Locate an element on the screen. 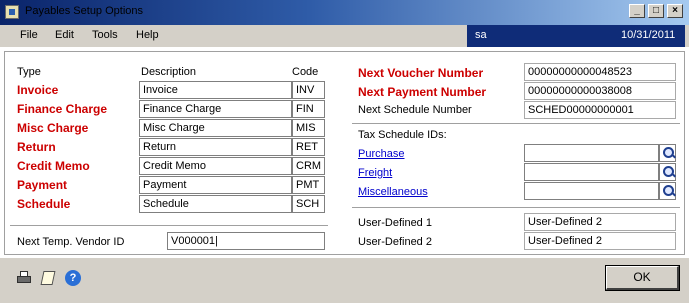 This screenshot has height=303, width=689. type-label-invoice: Invoice is located at coordinates (38, 90).